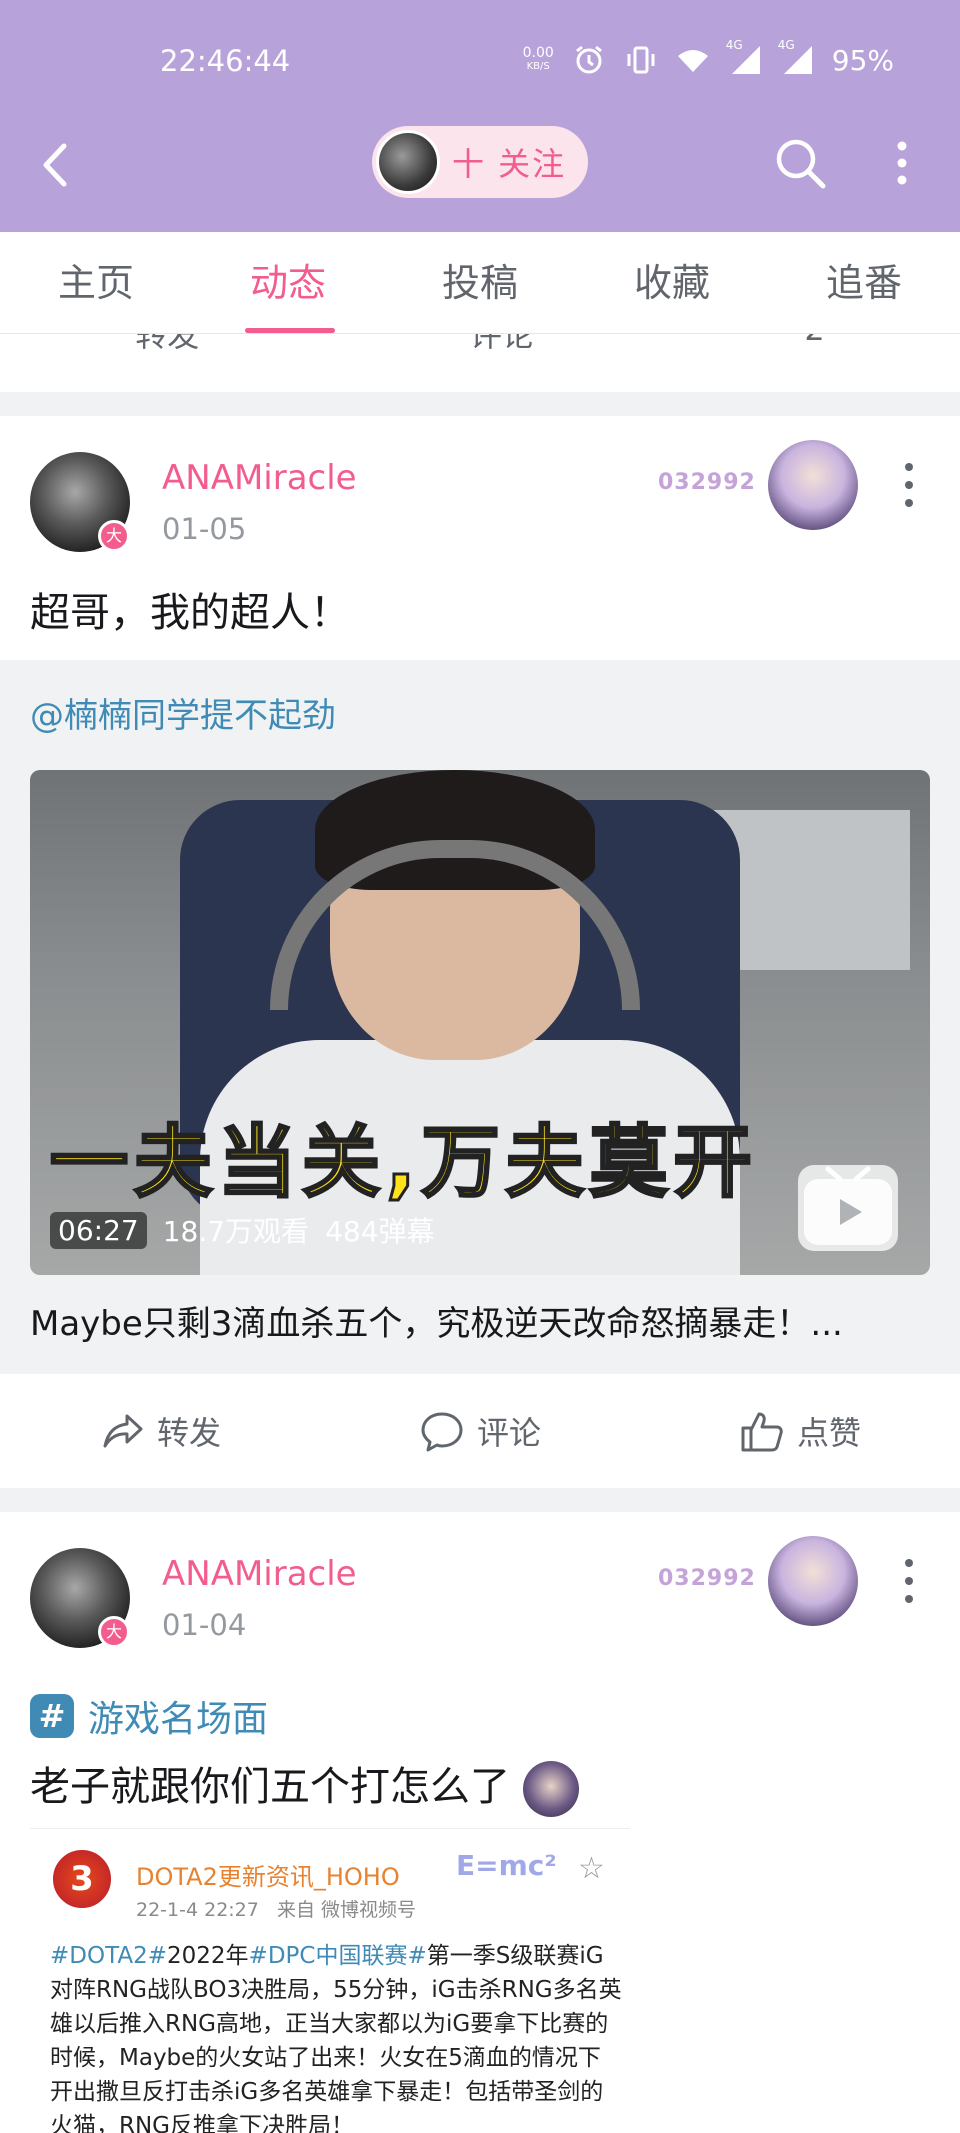 The image size is (960, 2133). What do you see at coordinates (403, 1163) in the screenshot?
I see `video-caption: 一夫当关,万夫莫开` at bounding box center [403, 1163].